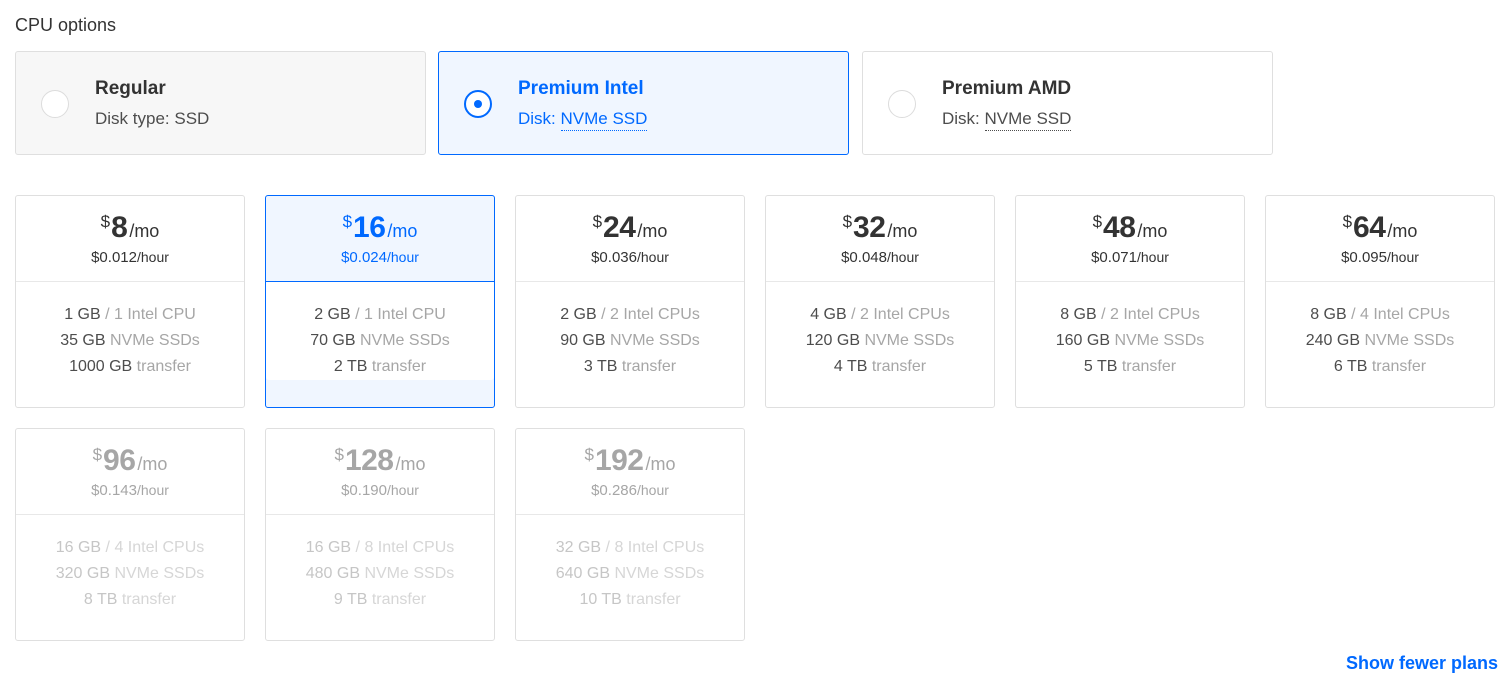 This screenshot has width=1508, height=680. Describe the element at coordinates (82, 314) in the screenshot. I see `spec-ram: 1 GB` at that location.